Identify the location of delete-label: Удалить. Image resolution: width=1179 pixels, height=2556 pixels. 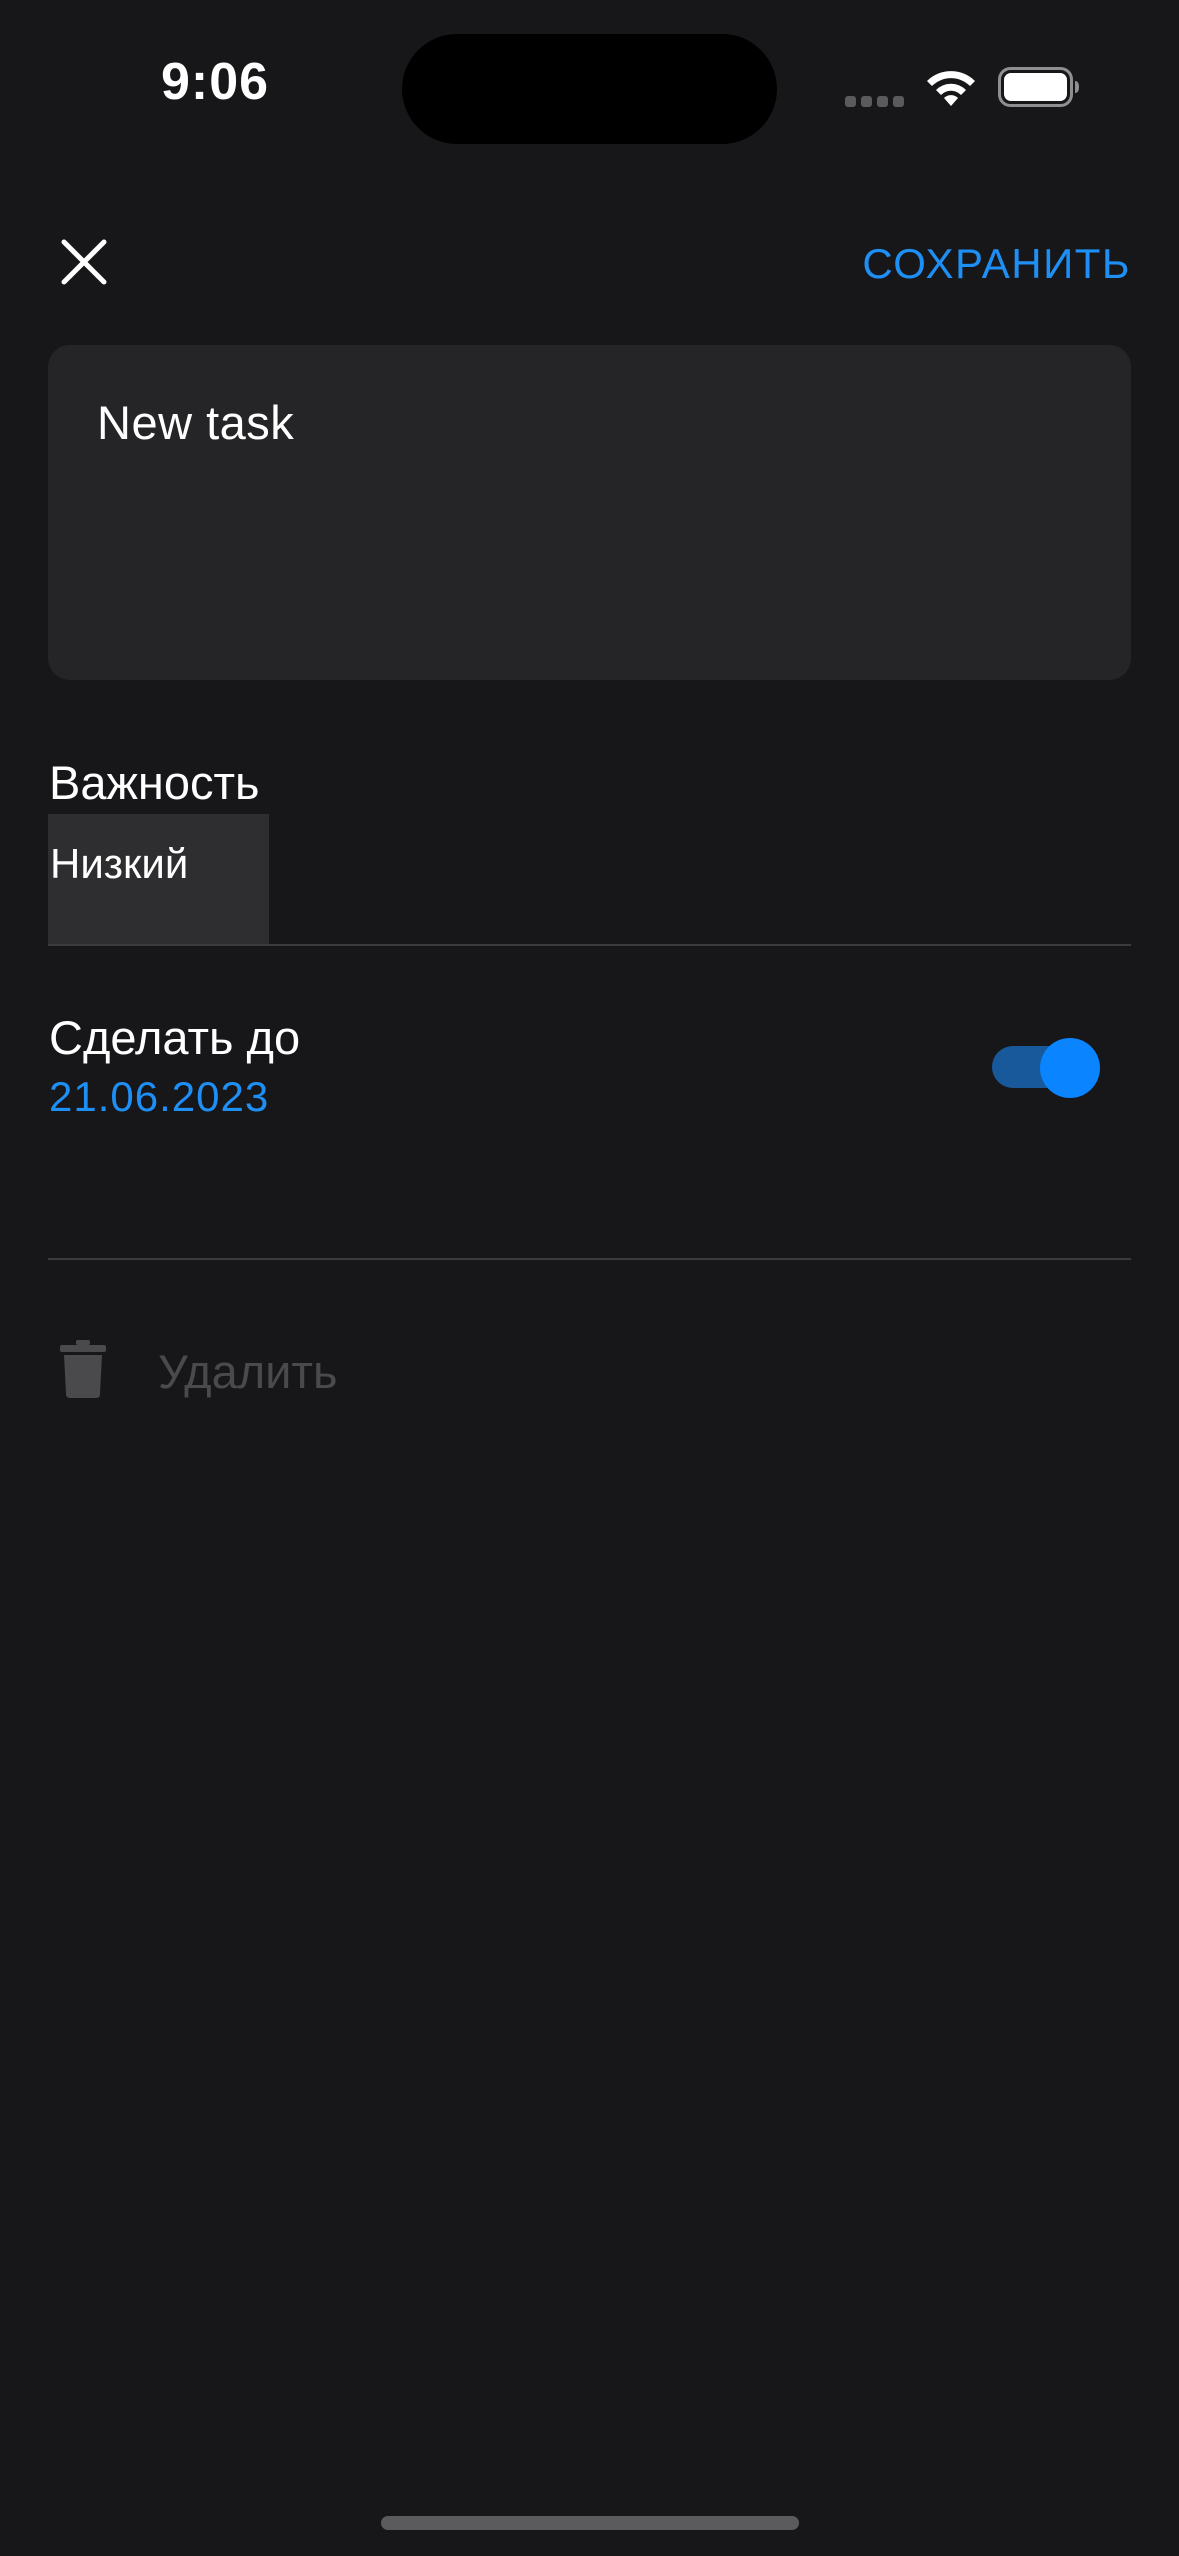
(248, 1371).